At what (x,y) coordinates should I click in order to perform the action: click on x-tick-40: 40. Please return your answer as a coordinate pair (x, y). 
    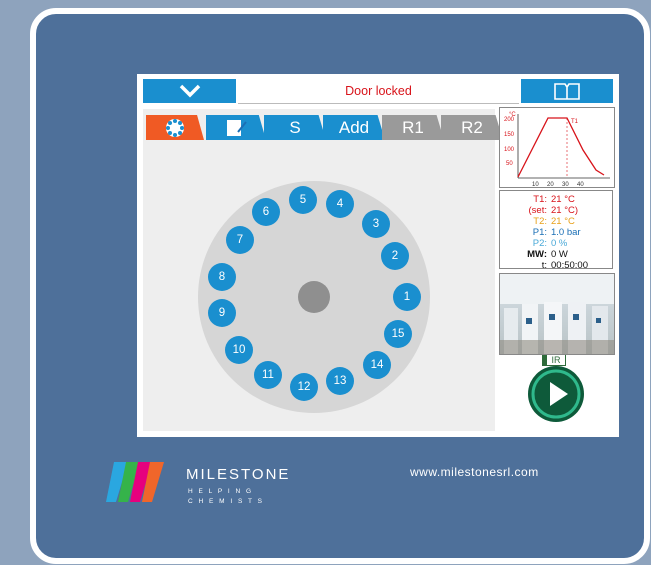
    Looking at the image, I should click on (580, 184).